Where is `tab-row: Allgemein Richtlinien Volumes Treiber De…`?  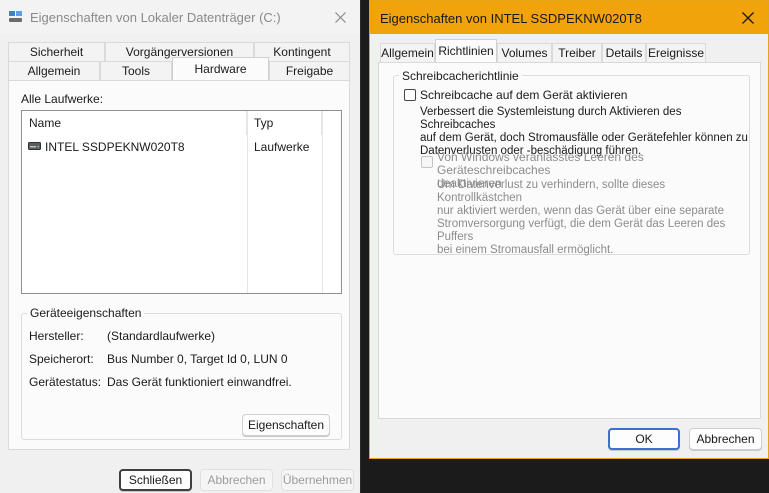 tab-row: Allgemein Richtlinien Volumes Treiber De… is located at coordinates (543, 50).